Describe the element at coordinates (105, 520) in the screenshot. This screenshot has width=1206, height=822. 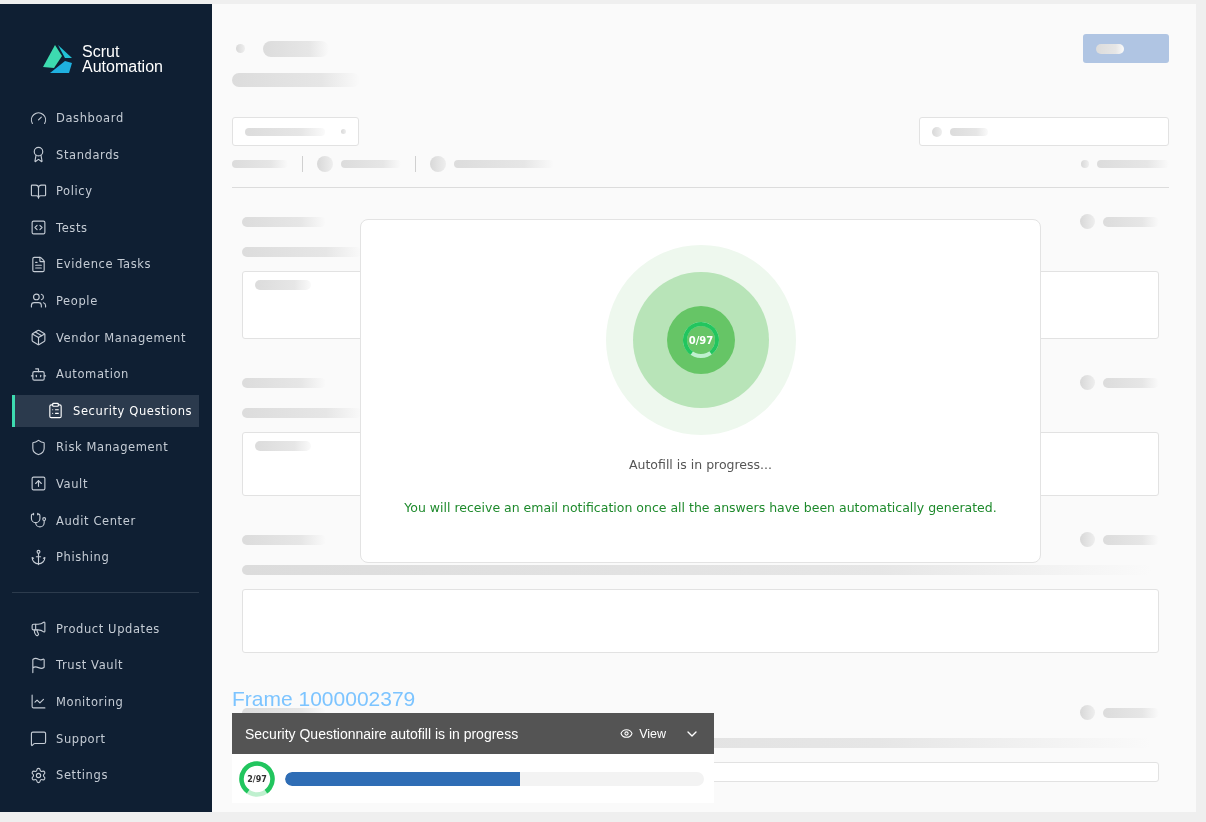
I see `nav-item: Audit Center` at that location.